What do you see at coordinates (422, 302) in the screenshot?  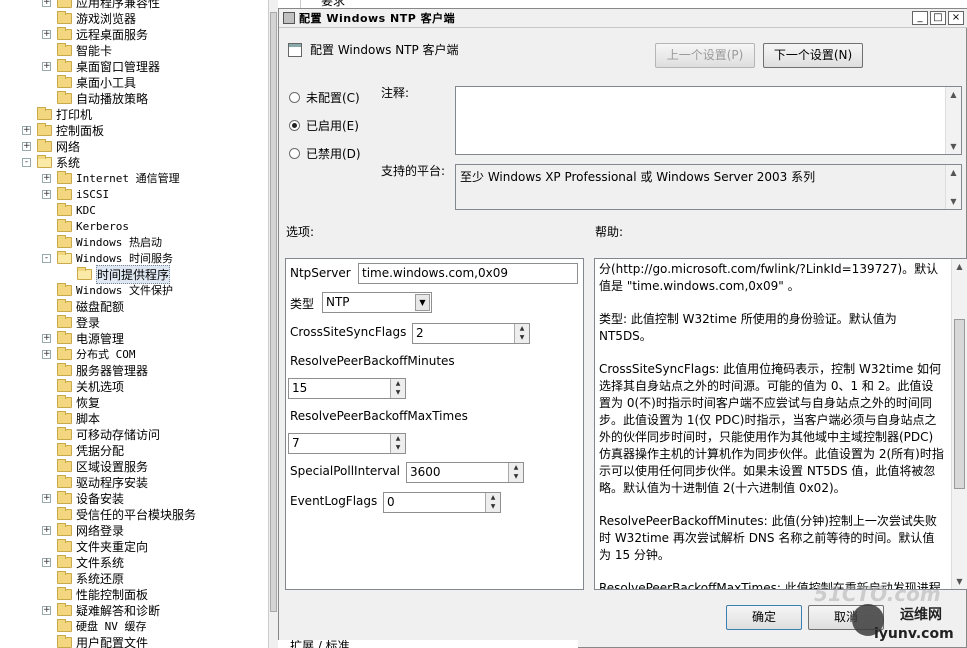 I see `chevron-down-icon: ▼` at bounding box center [422, 302].